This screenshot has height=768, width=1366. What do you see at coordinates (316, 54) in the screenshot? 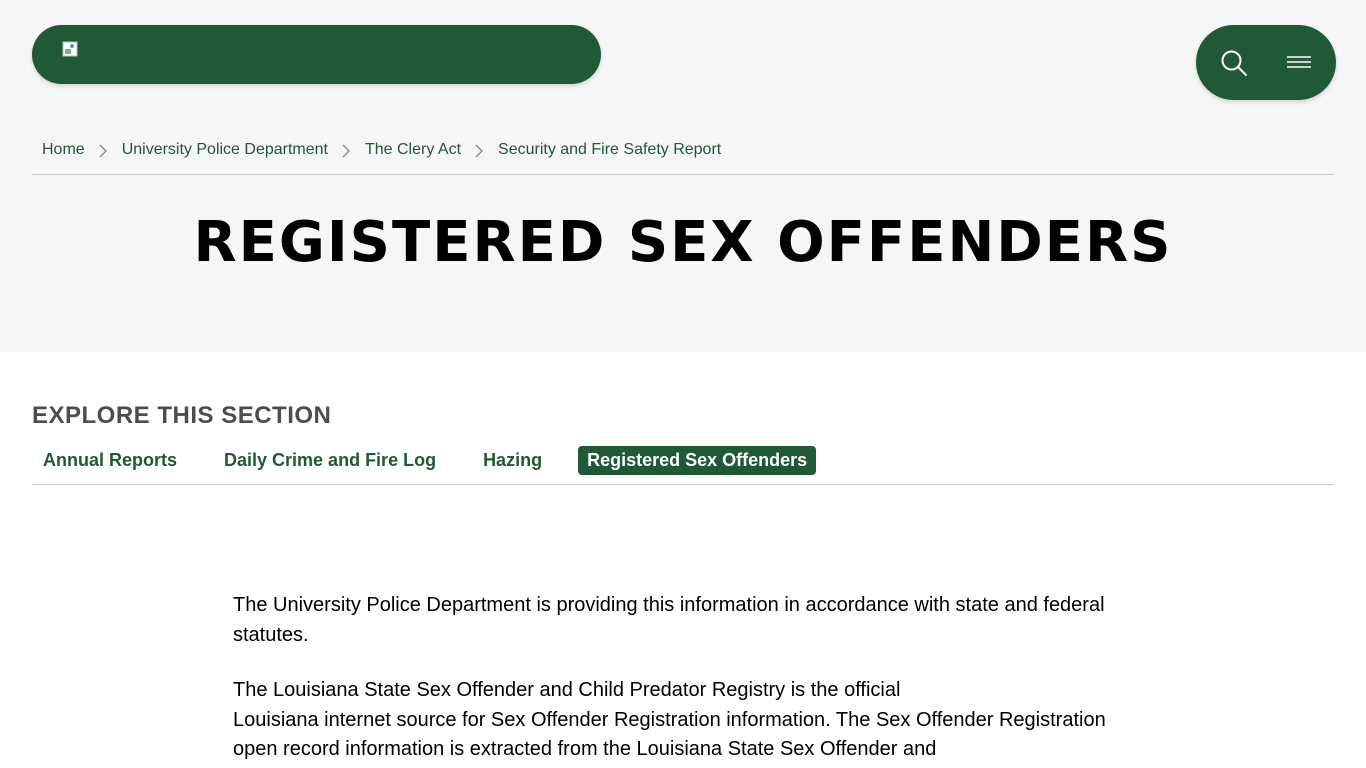
I see `logo-bar` at bounding box center [316, 54].